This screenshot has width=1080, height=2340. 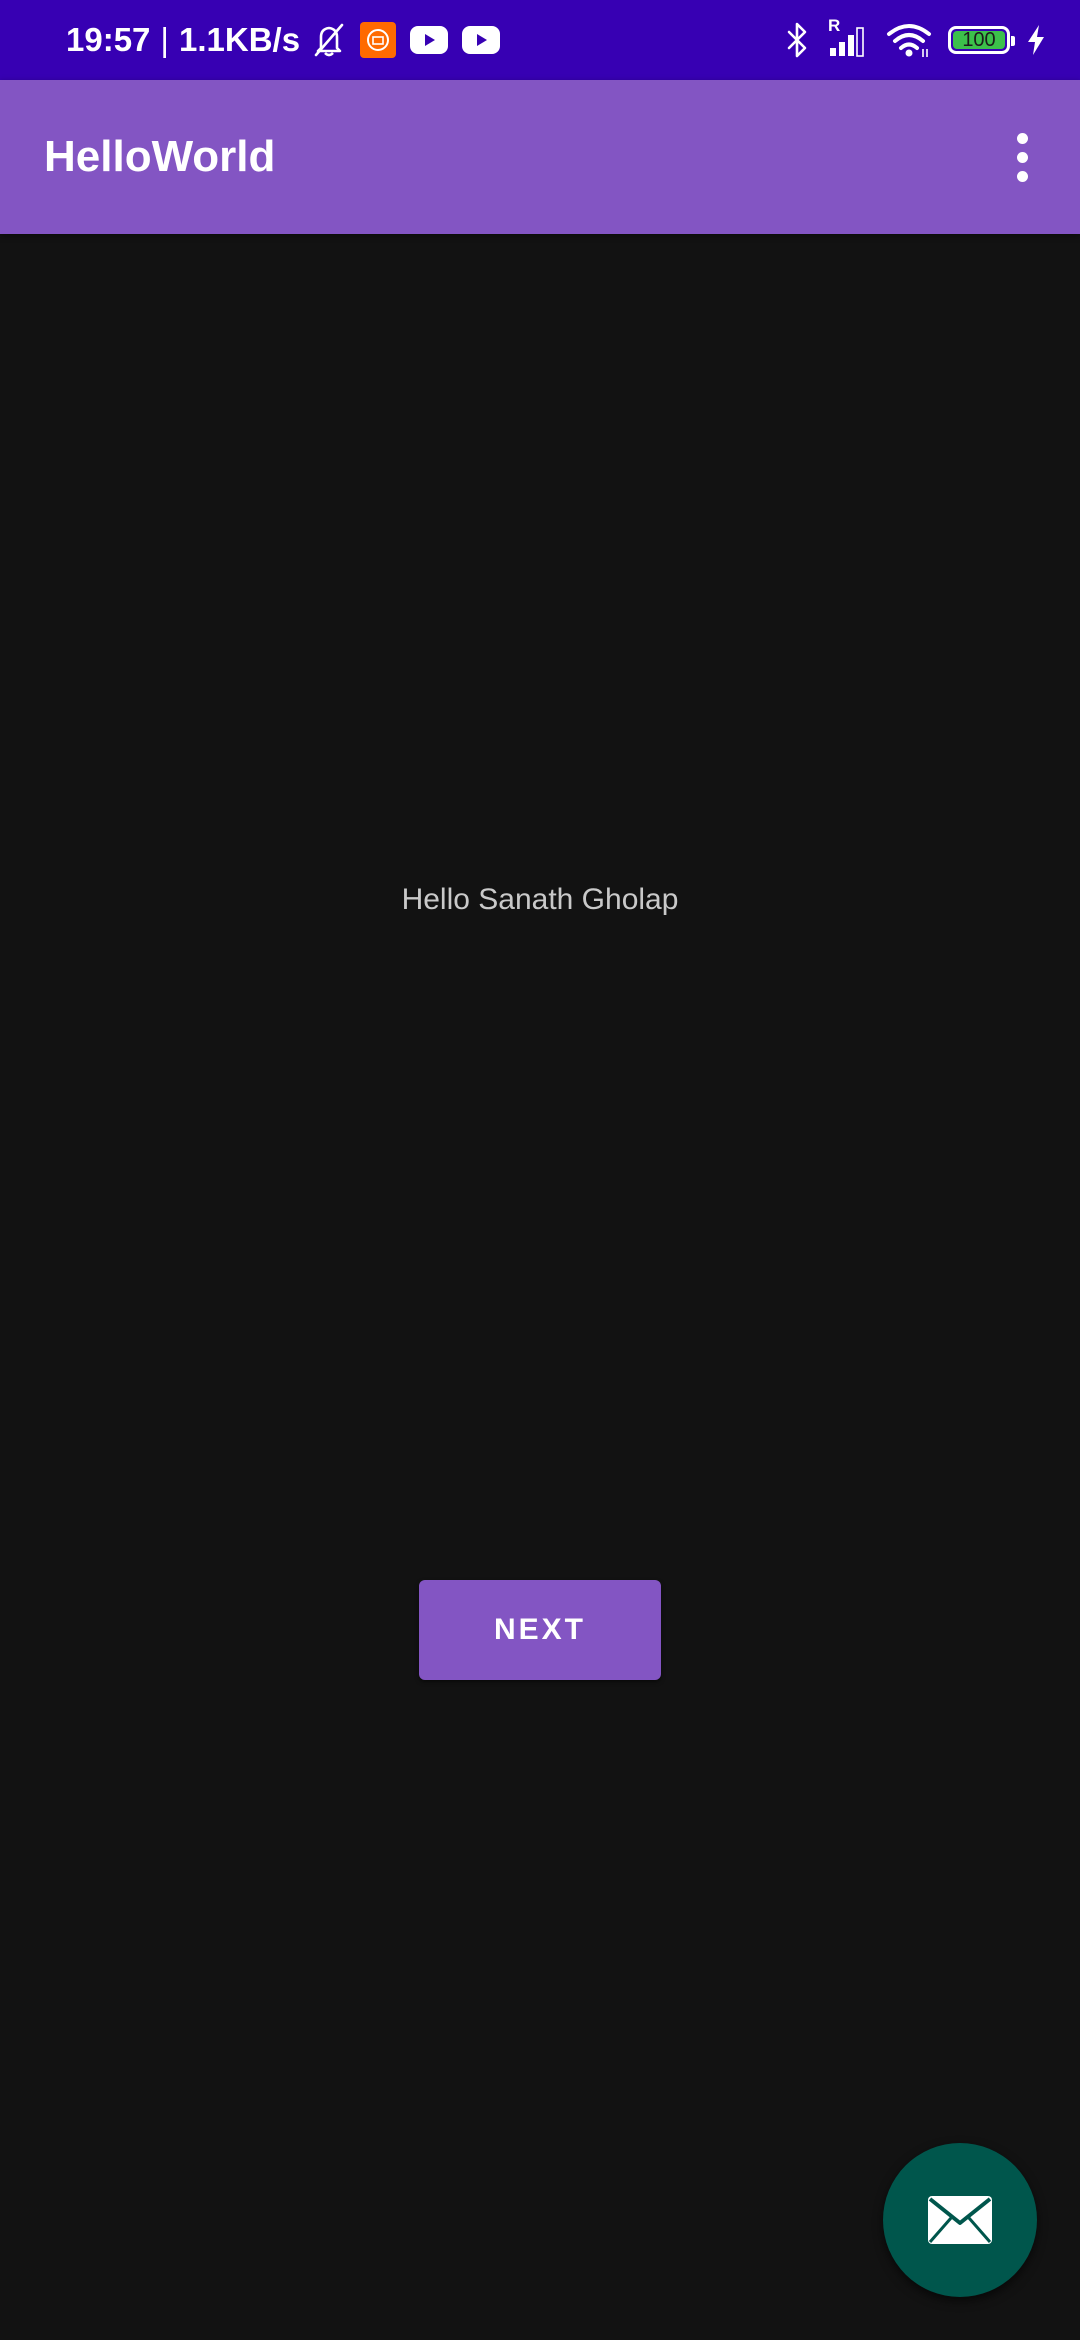 I want to click on roaming-label: R, so click(x=834, y=25).